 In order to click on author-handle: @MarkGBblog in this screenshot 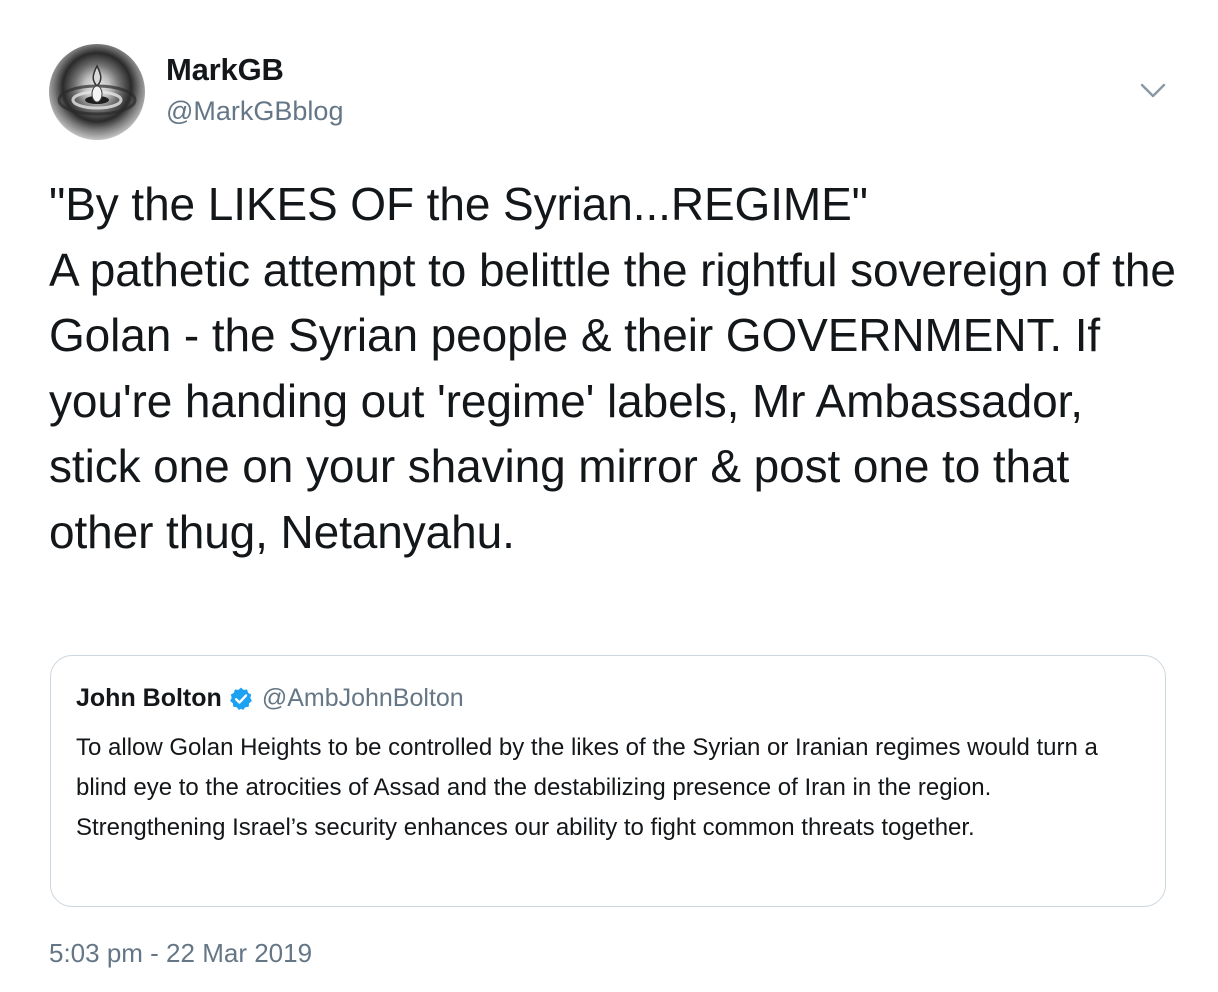, I will do `click(254, 111)`.